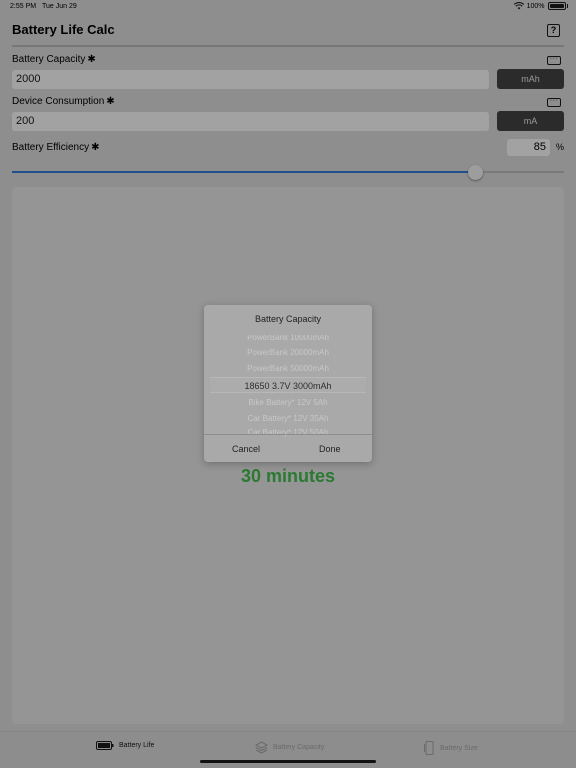  Describe the element at coordinates (288, 368) in the screenshot. I see `picker-item: PowerBank 50000mAh` at that location.